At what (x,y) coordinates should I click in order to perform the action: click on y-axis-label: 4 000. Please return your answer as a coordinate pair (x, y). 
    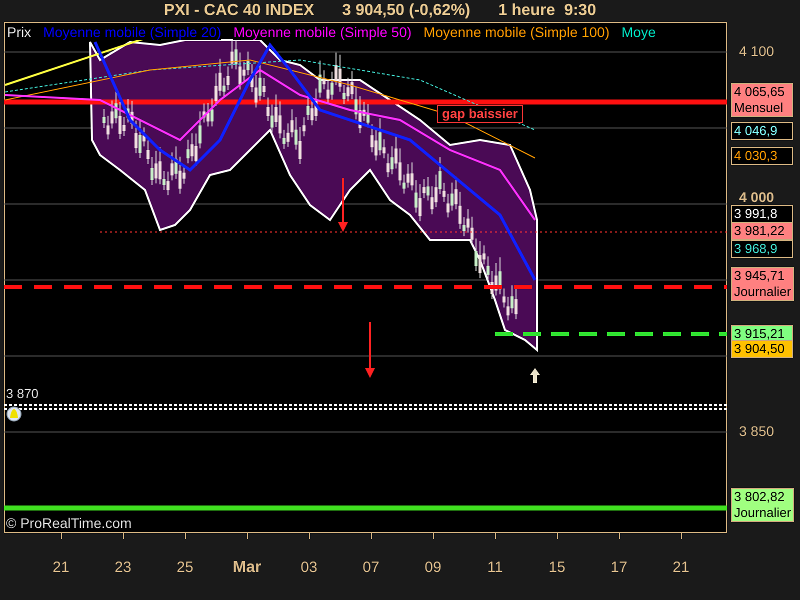
    Looking at the image, I should click on (756, 197).